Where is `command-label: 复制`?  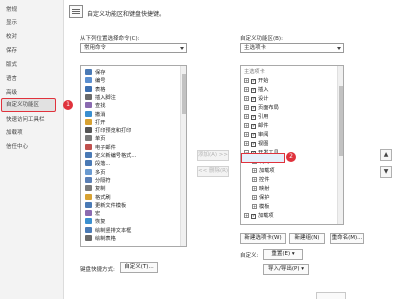
command-label: 复制 is located at coordinates (100, 189).